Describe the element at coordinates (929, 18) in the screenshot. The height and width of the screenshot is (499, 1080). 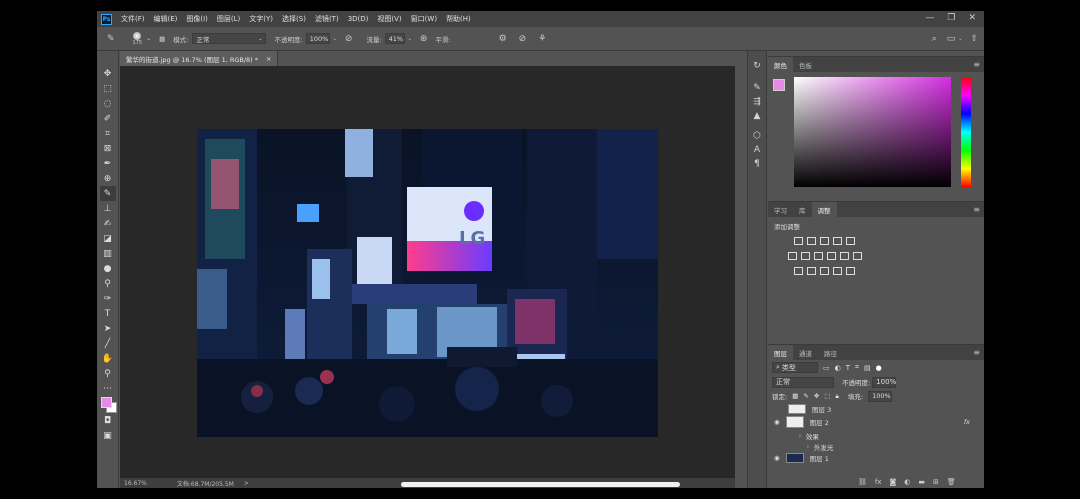
I see `minimize-button: —` at that location.